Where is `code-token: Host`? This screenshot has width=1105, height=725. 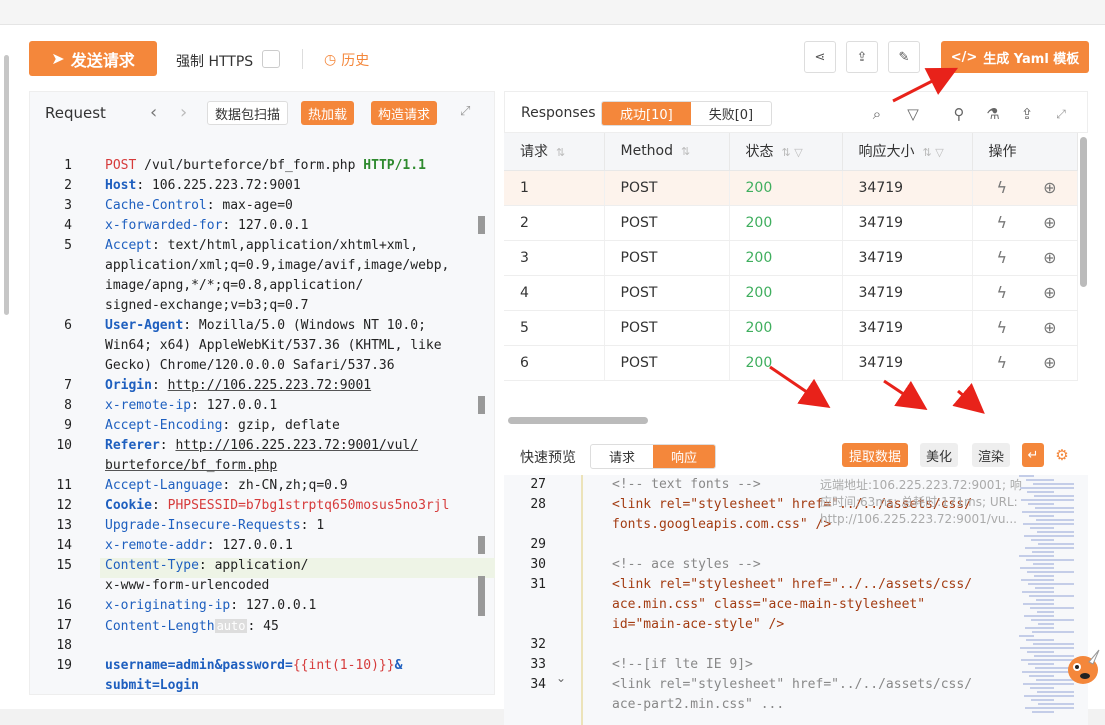
code-token: Host is located at coordinates (121, 185).